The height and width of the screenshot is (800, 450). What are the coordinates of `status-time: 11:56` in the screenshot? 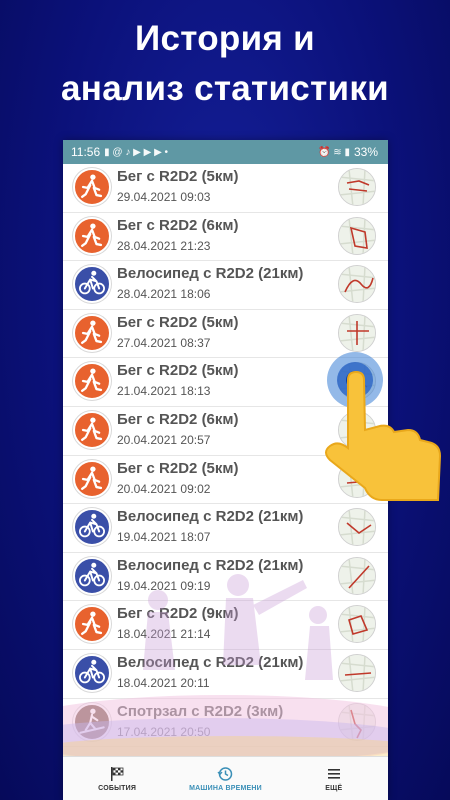 It's located at (86, 152).